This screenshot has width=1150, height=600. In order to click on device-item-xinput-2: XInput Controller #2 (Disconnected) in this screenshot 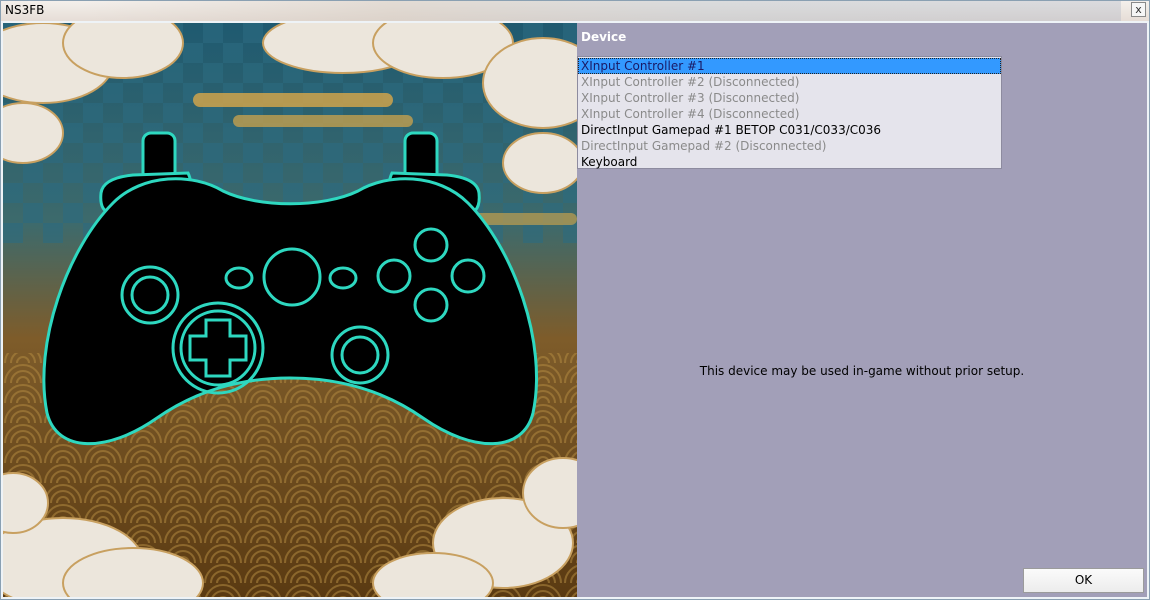, I will do `click(789, 82)`.